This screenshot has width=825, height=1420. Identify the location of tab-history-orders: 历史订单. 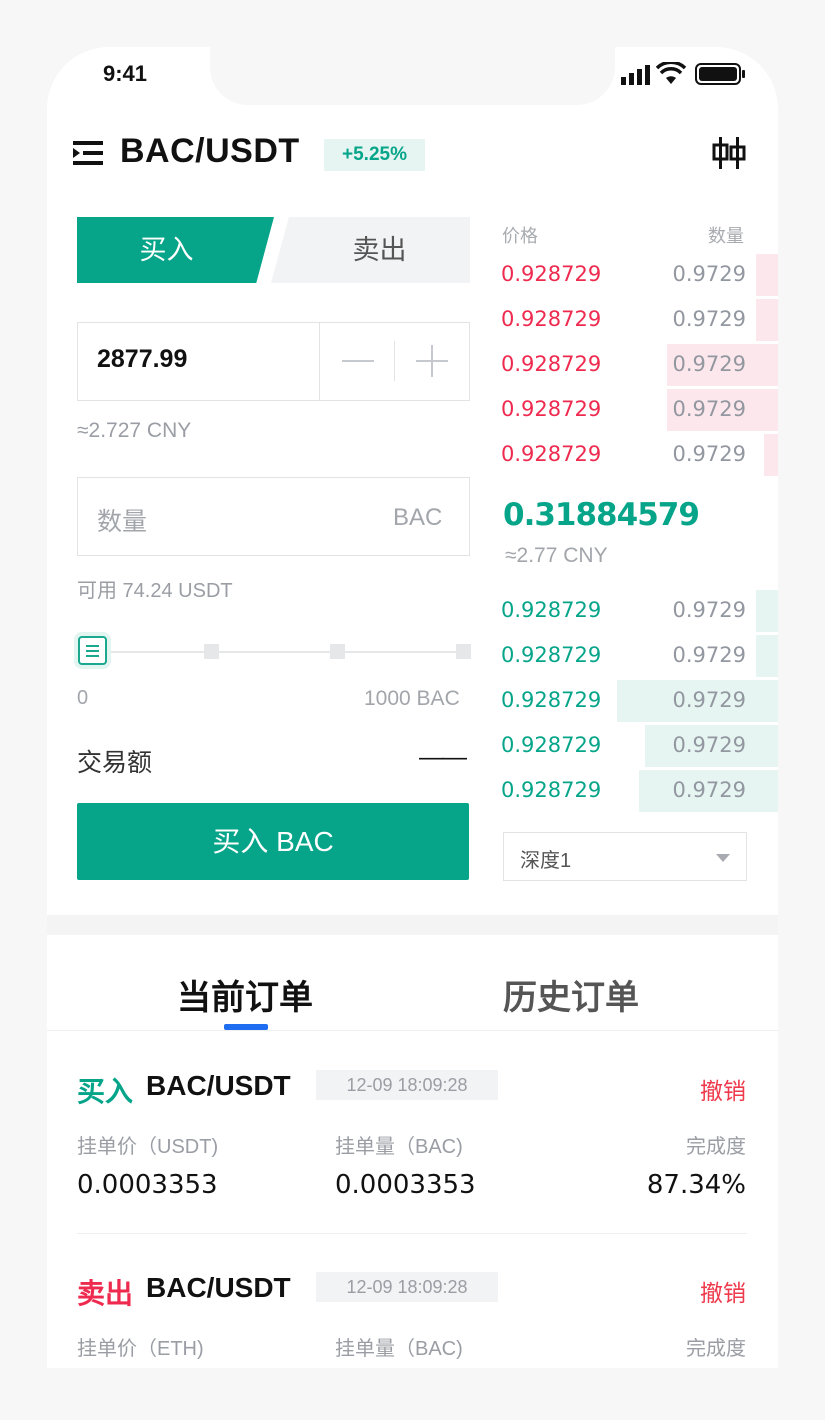
(571, 994).